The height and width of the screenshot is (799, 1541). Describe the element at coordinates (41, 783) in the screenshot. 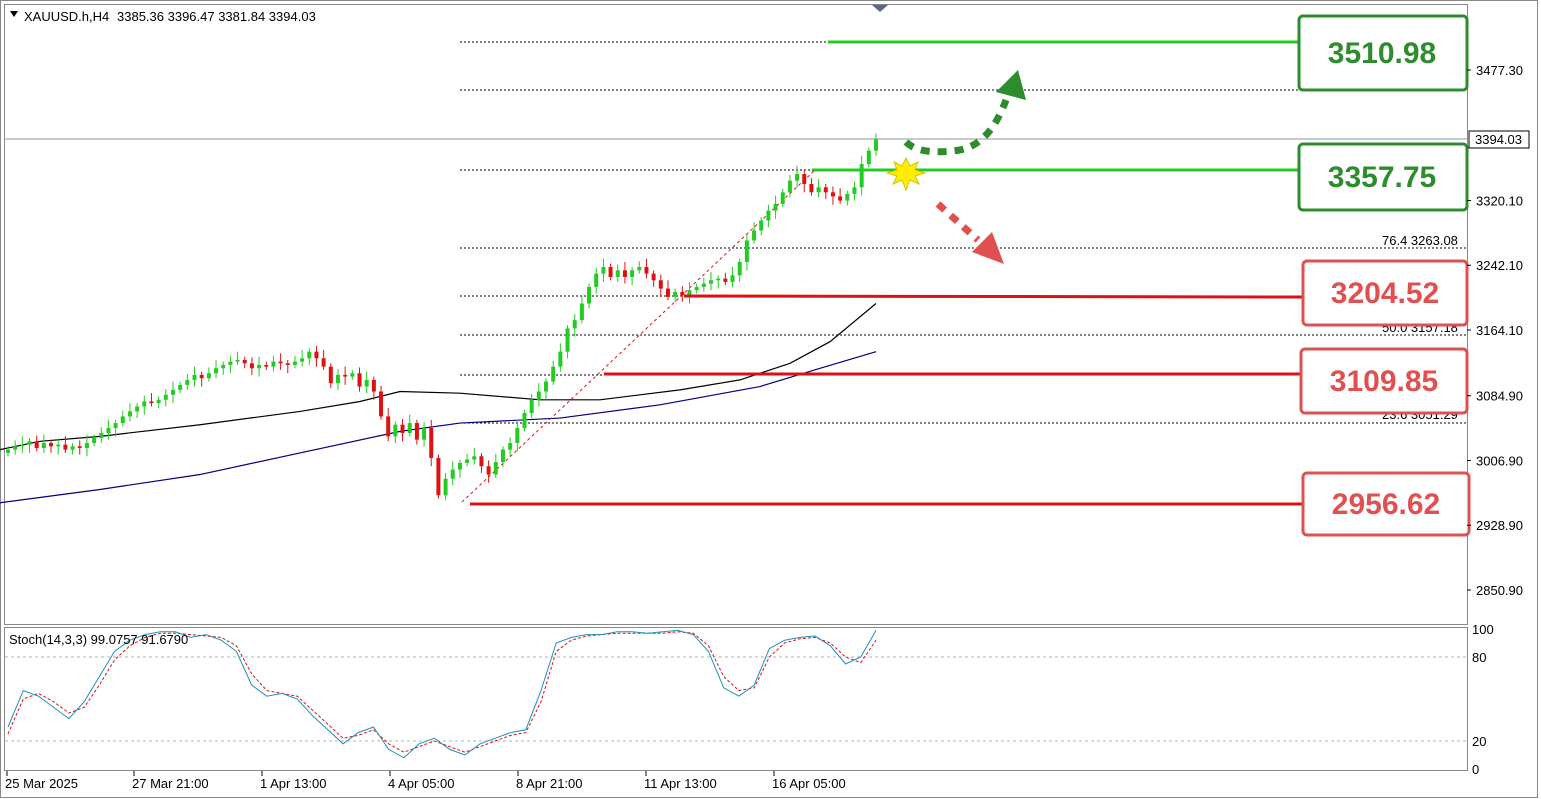

I see `time-tick-label: 25 Mar 2025` at that location.